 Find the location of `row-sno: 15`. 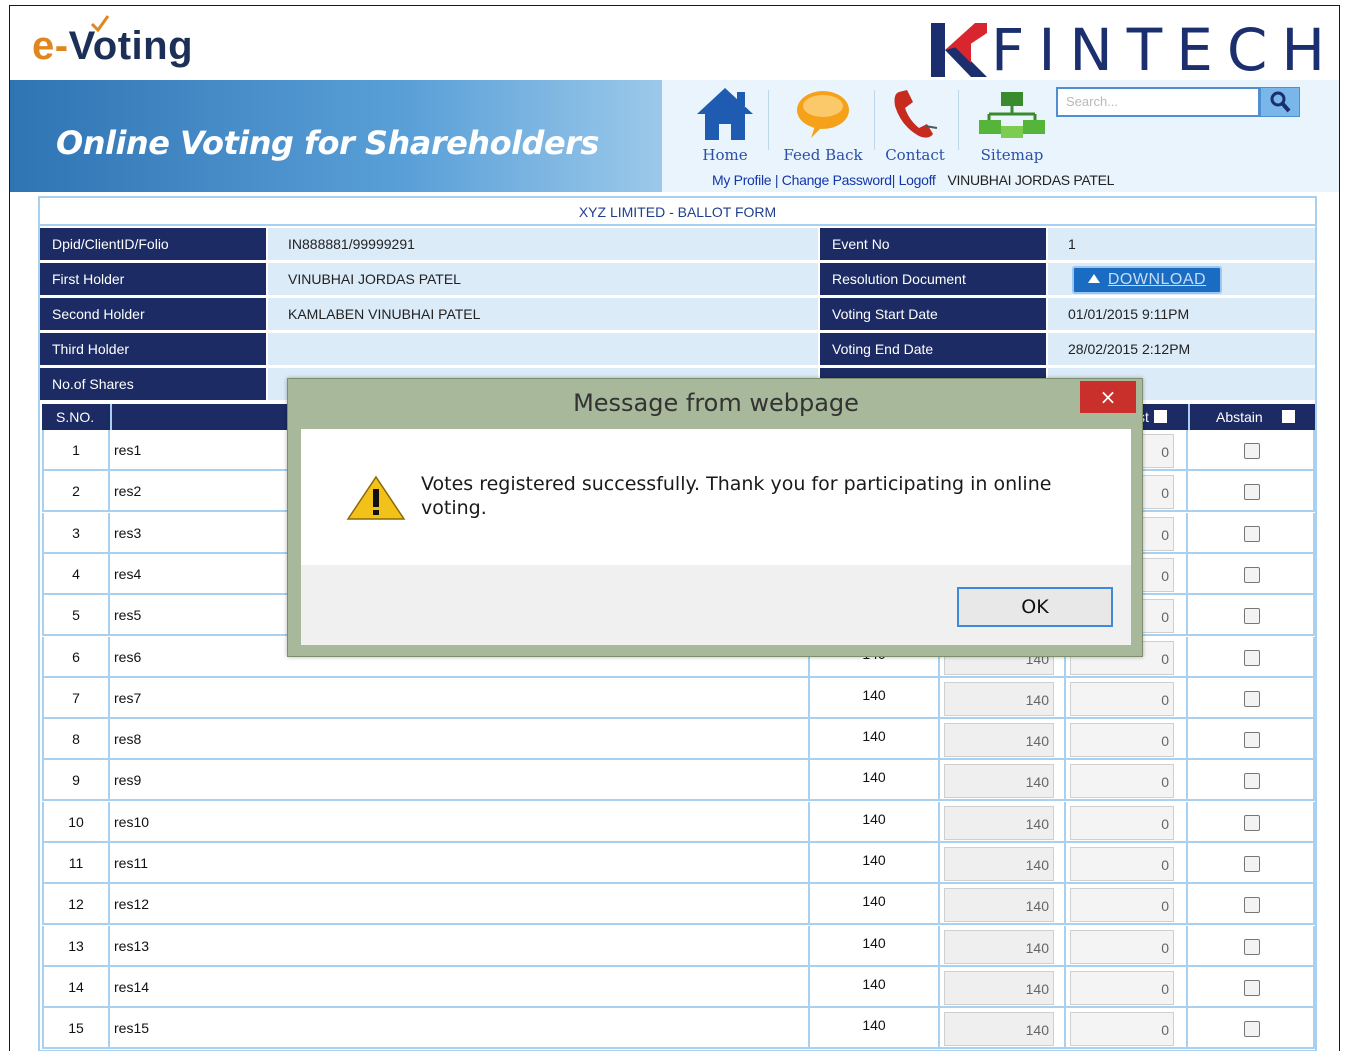

row-sno: 15 is located at coordinates (76, 1029).